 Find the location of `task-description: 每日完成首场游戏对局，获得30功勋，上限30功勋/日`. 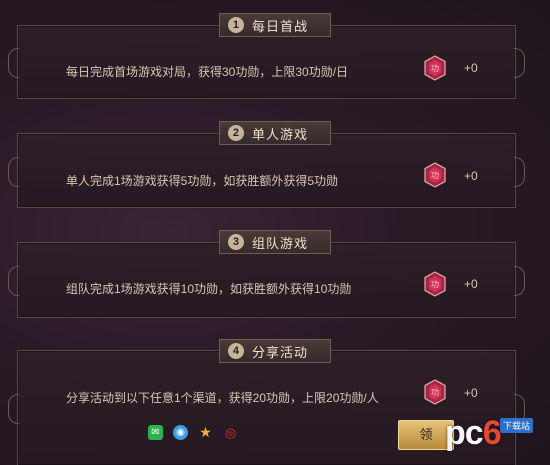

task-description: 每日完成首场游戏对局，获得30功勋，上限30功勋/日 is located at coordinates (207, 72).